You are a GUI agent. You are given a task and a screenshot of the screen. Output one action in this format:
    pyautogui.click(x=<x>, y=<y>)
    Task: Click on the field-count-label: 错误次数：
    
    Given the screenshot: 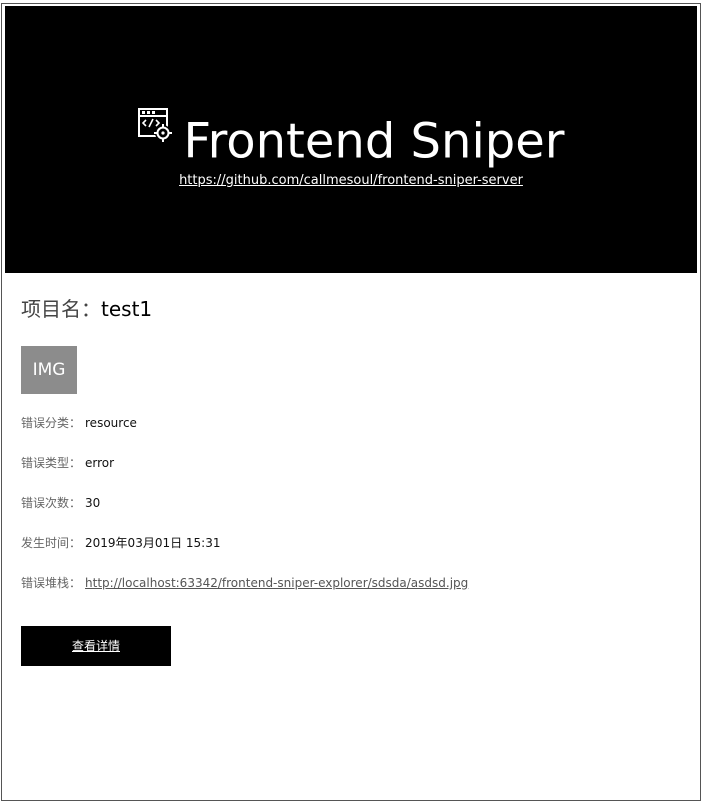 What is the action you would take?
    pyautogui.click(x=51, y=503)
    